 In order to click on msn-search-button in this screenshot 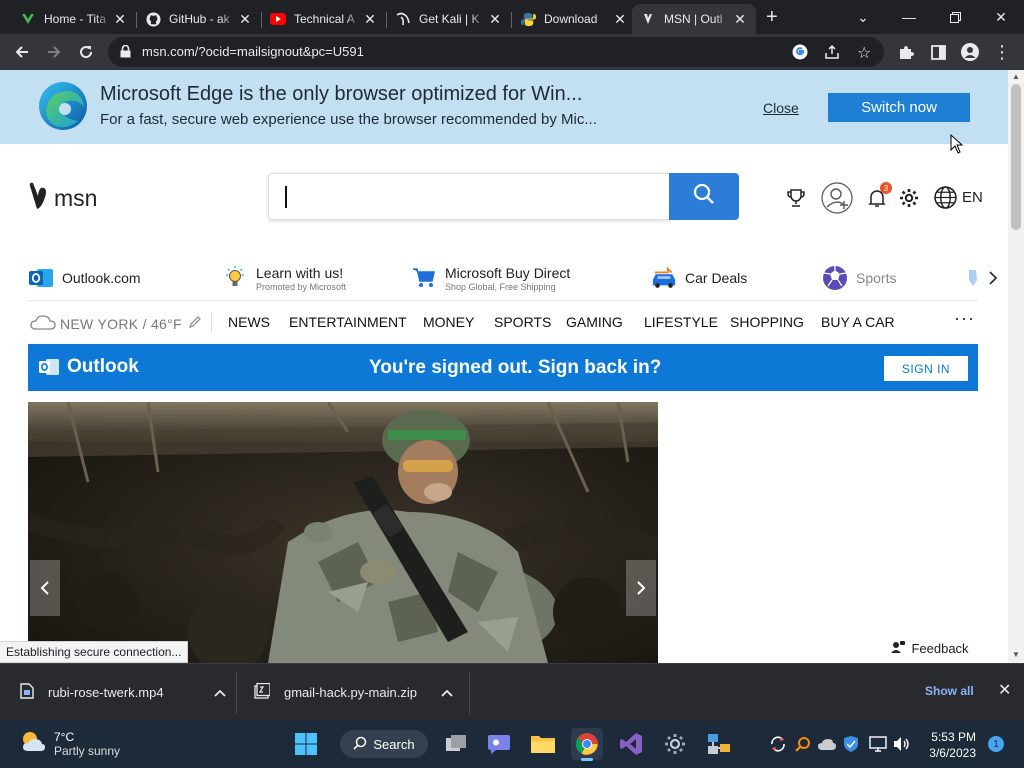, I will do `click(704, 196)`.